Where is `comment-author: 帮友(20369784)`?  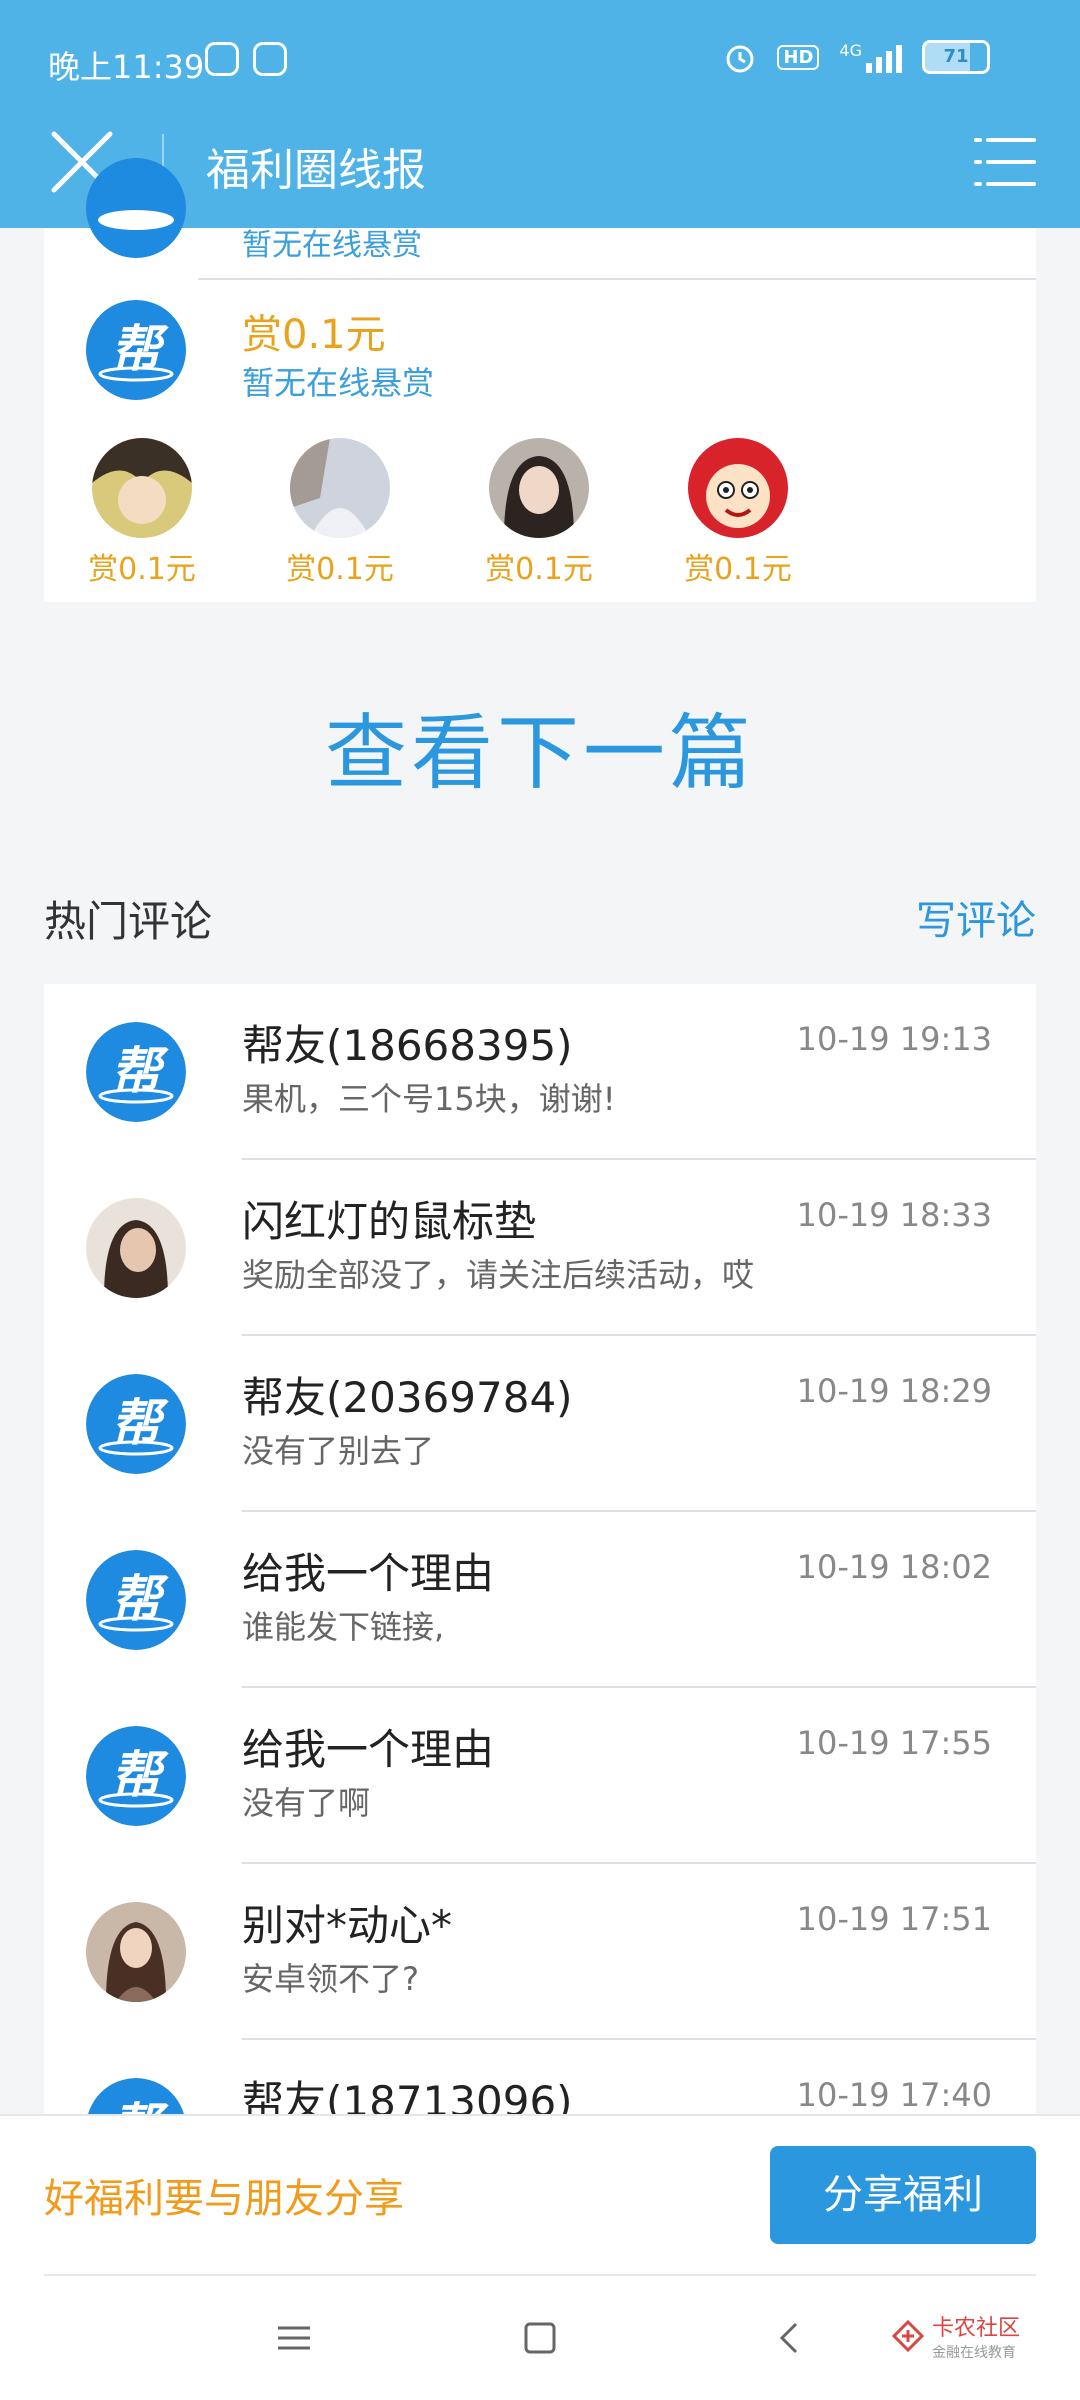
comment-author: 帮友(20369784) is located at coordinates (407, 1394).